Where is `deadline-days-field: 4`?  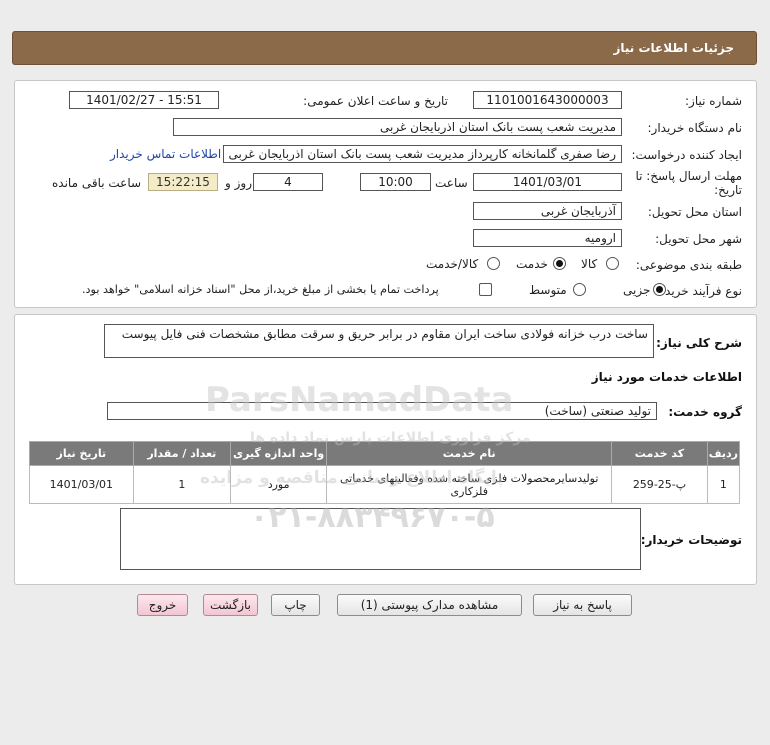
deadline-days-field: 4 is located at coordinates (288, 182).